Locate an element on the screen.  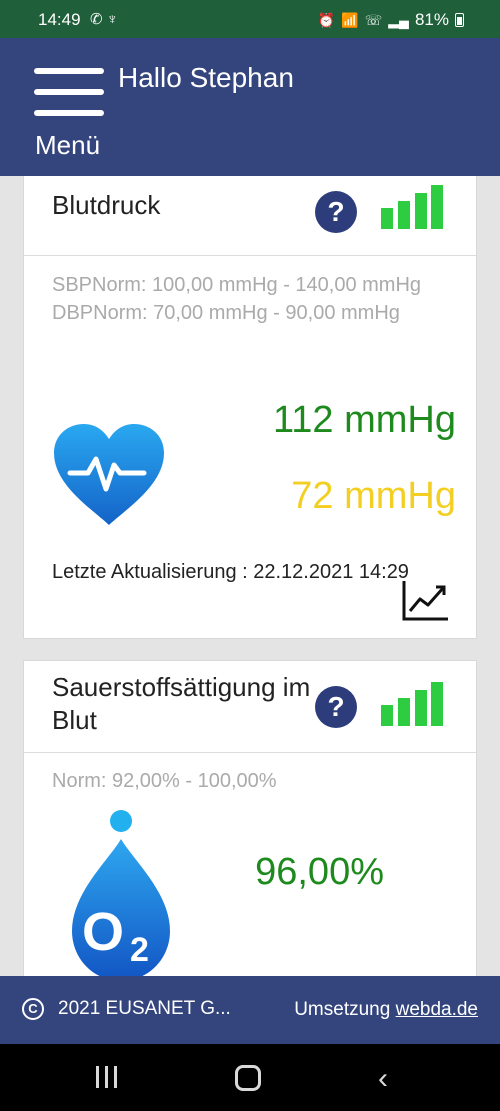
status-bar: 14:49 ✆♆ ⏰ 📶 ☏ ▂▄ 81% is located at coordinates (250, 19).